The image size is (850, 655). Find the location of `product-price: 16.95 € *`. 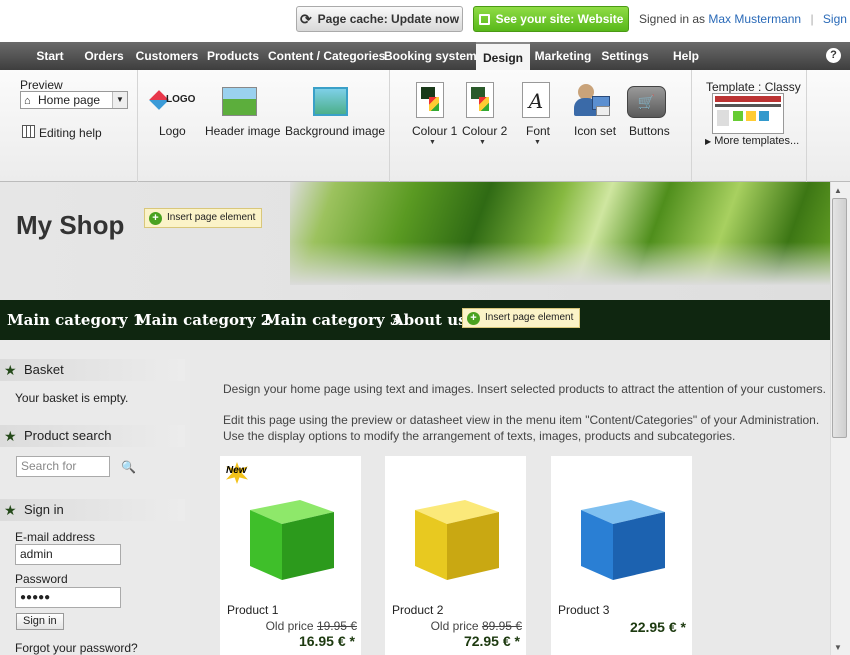

product-price: 16.95 € * is located at coordinates (326, 641).